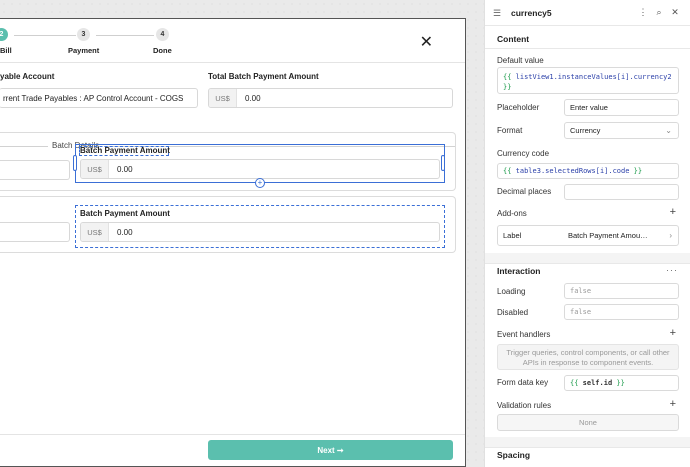 The height and width of the screenshot is (467, 690). Describe the element at coordinates (84, 50) in the screenshot. I see `step-3-label: Payment` at that location.